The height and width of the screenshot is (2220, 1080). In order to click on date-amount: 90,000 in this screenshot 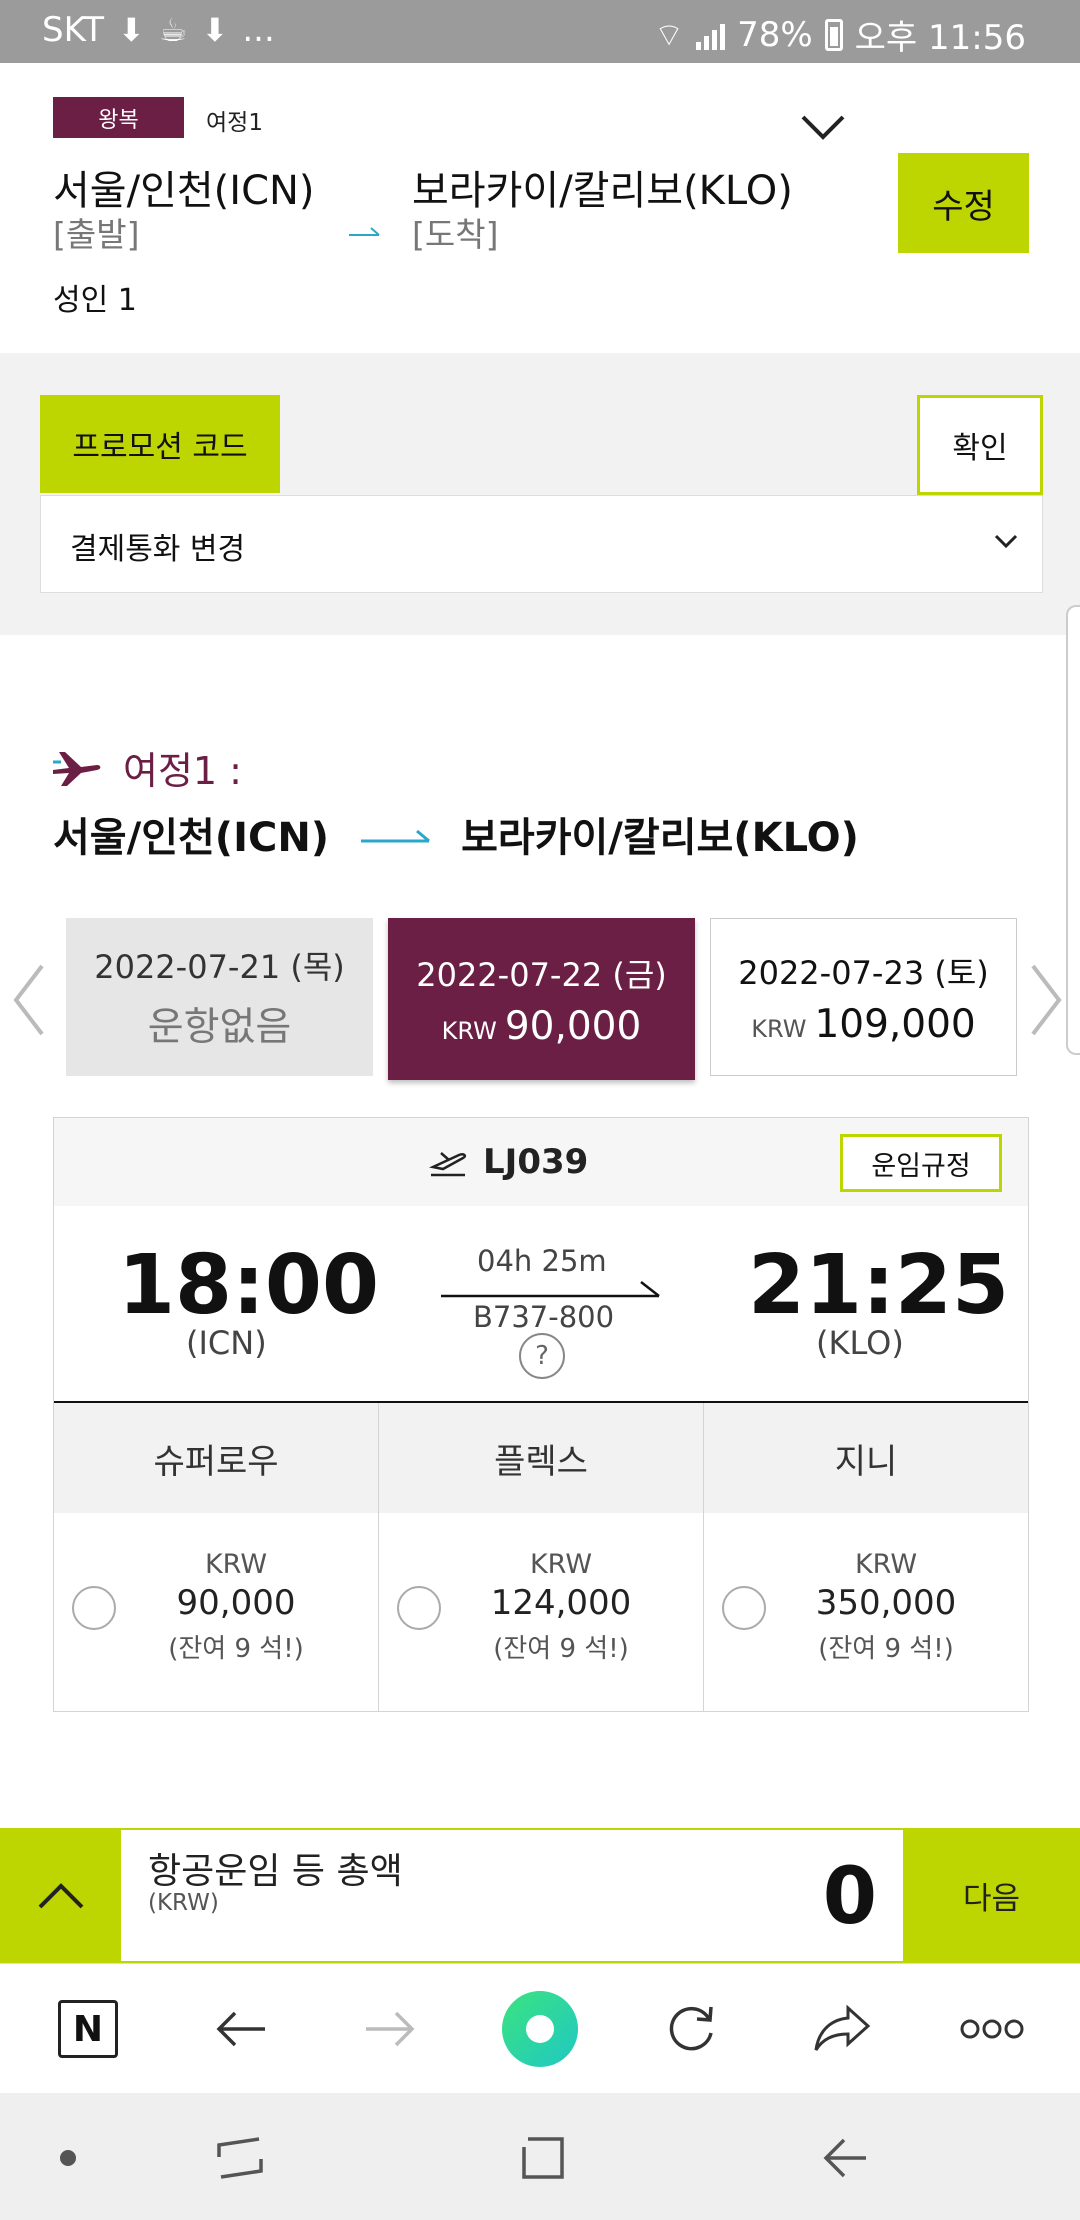, I will do `click(573, 1026)`.